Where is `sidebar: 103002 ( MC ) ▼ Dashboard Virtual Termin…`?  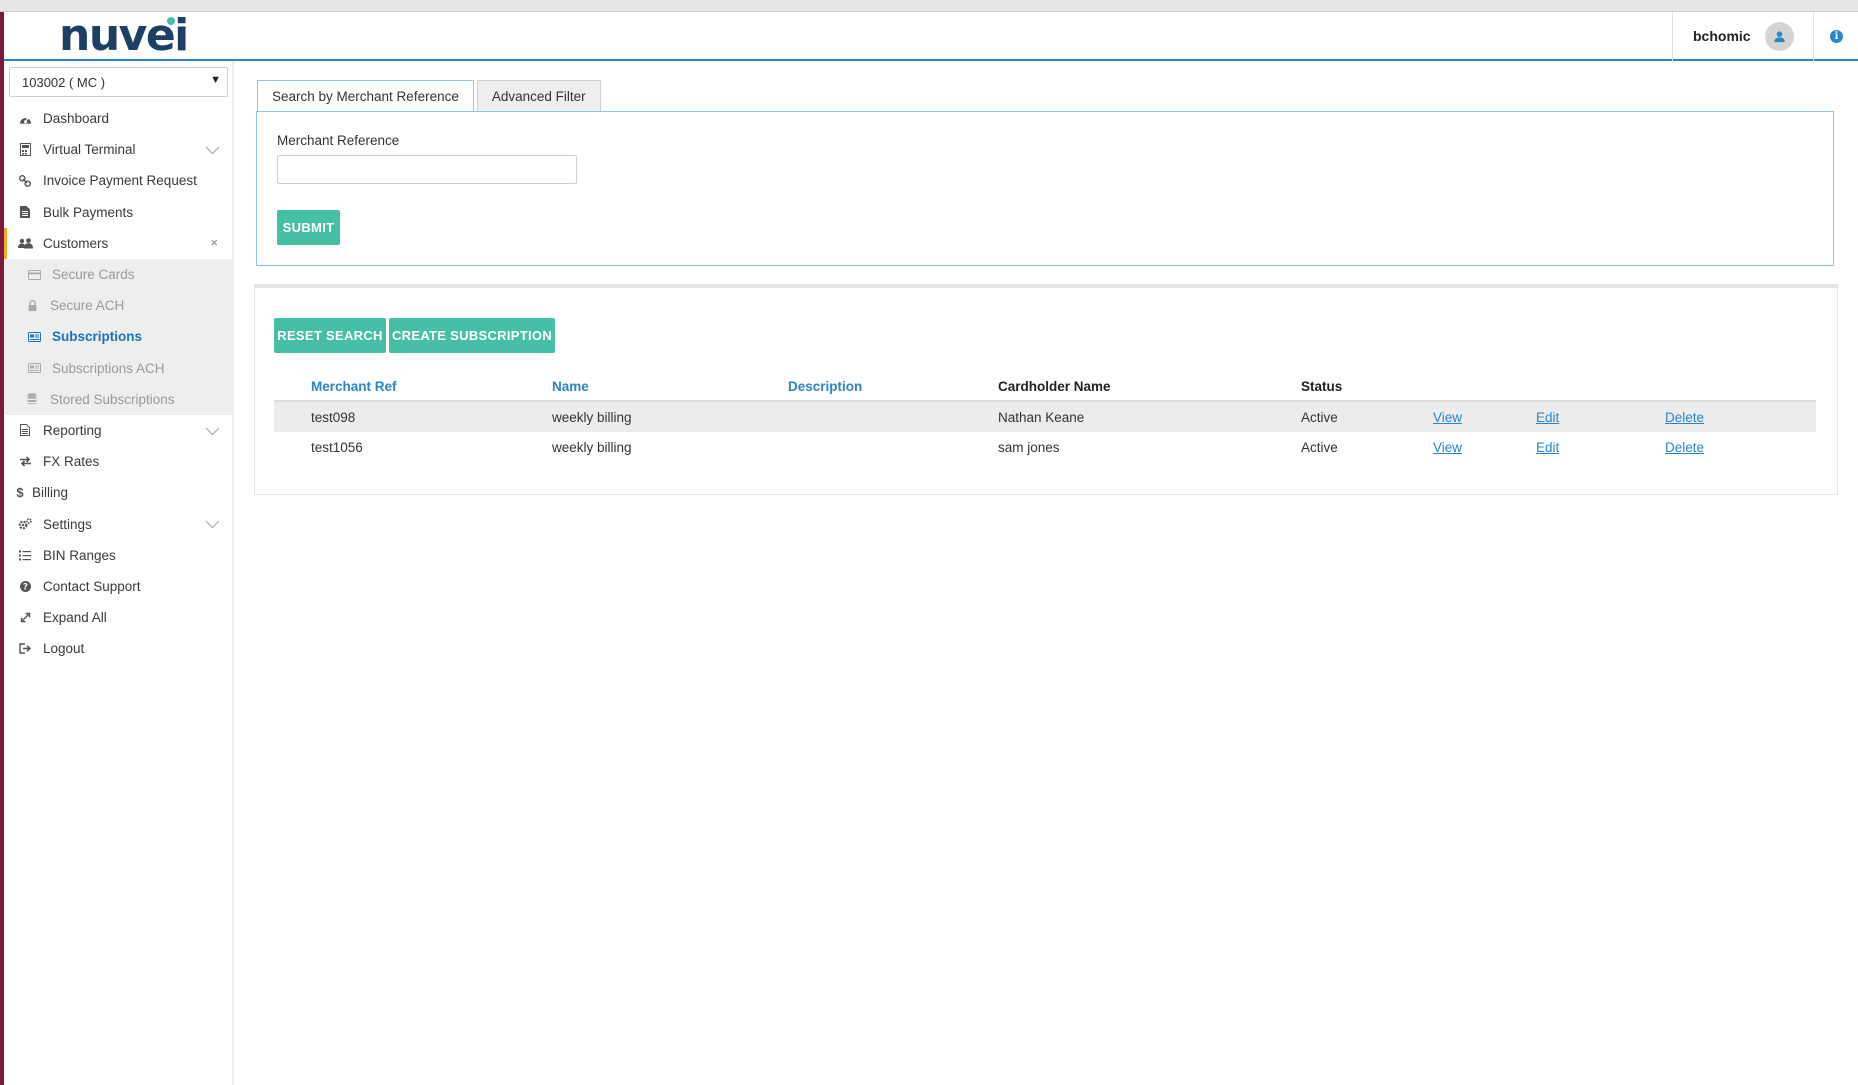
sidebar: 103002 ( MC ) ▼ Dashboard Virtual Termin… is located at coordinates (119, 573).